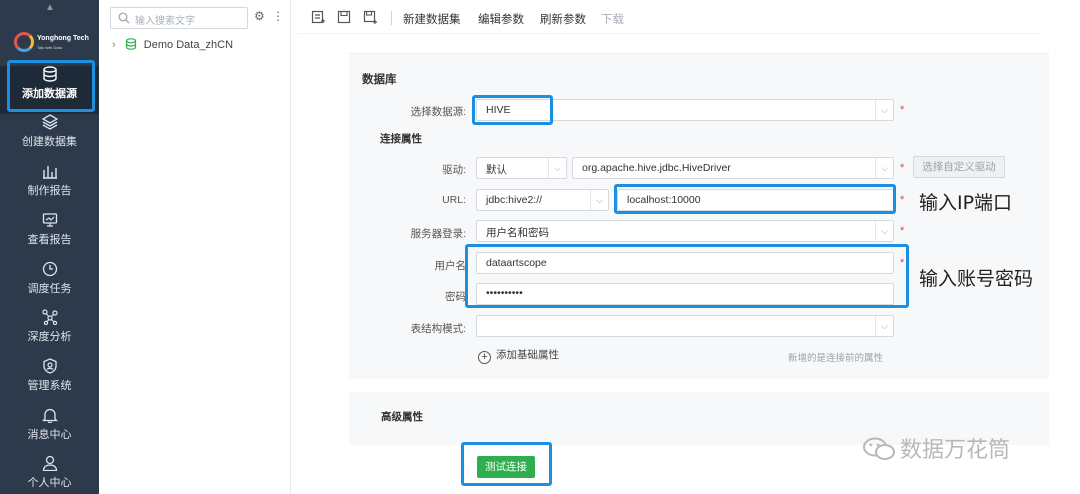 The image size is (1080, 494). I want to click on driver-class-value: org.apache.hive.jdbc.HiveDriver, so click(656, 168).